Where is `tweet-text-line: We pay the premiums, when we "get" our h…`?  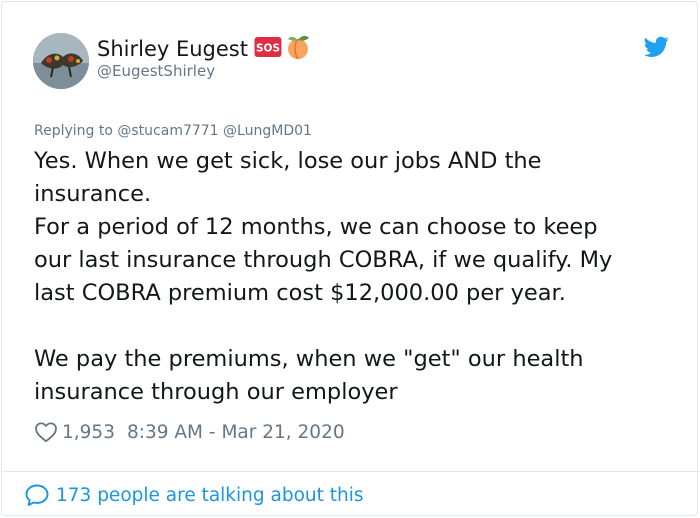
tweet-text-line: We pay the premiums, when we "get" our h… is located at coordinates (309, 359).